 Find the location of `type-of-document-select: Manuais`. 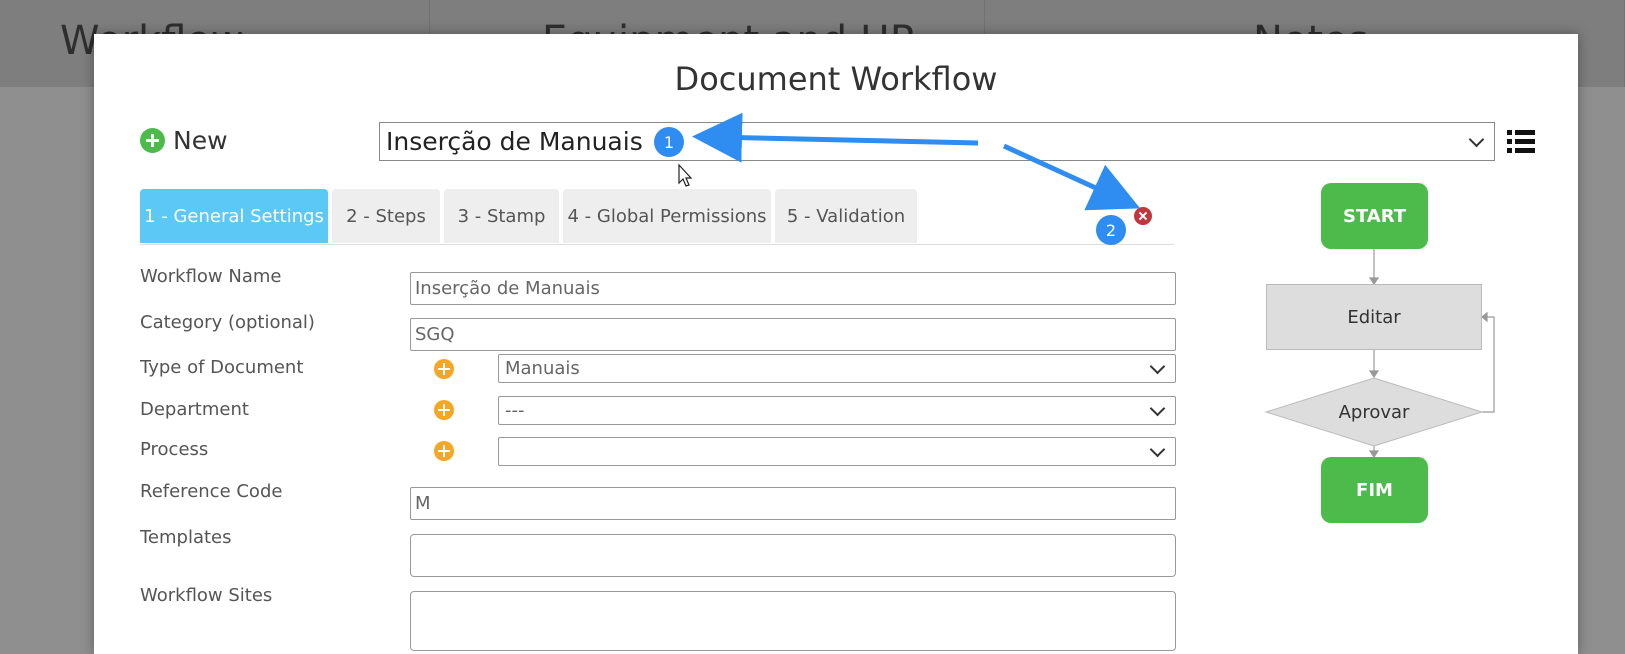

type-of-document-select: Manuais is located at coordinates (837, 368).